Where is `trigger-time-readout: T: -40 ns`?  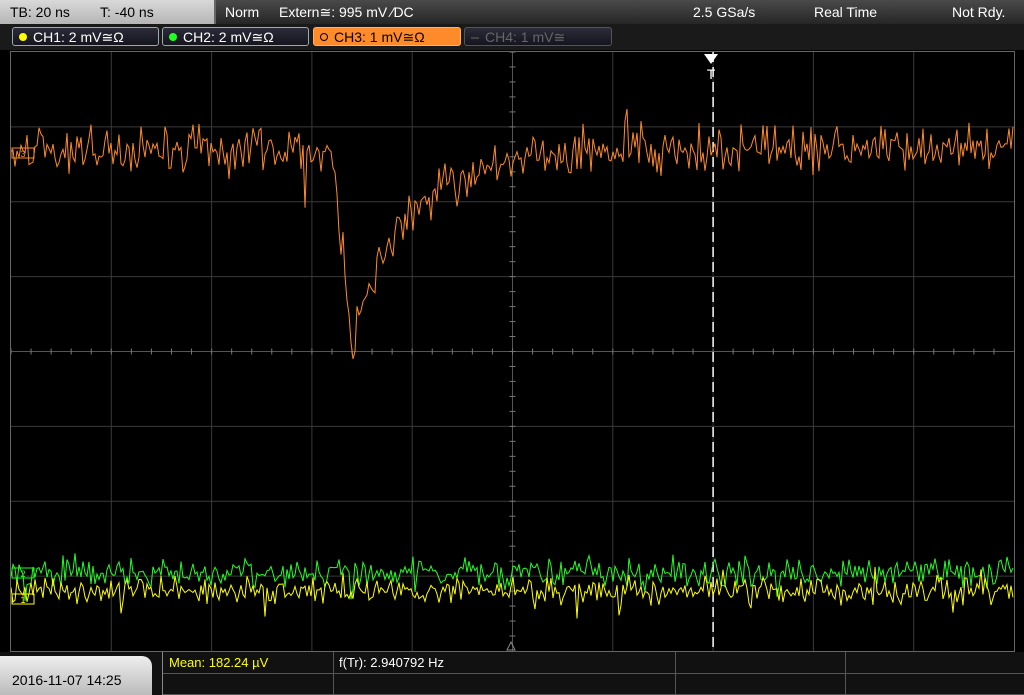 trigger-time-readout: T: -40 ns is located at coordinates (127, 12).